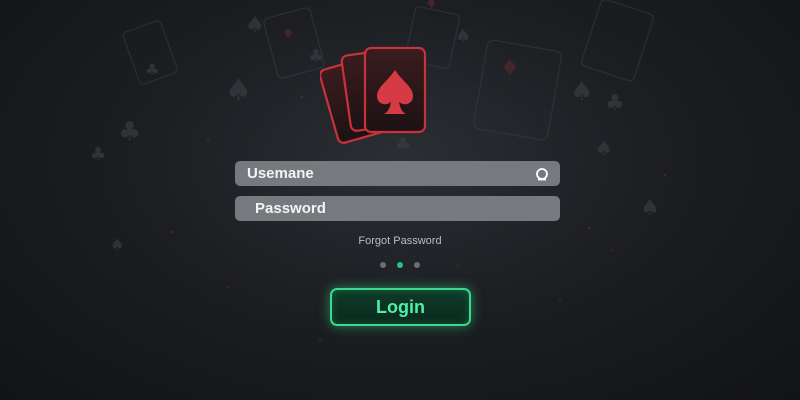 This screenshot has width=800, height=400. What do you see at coordinates (400, 241) in the screenshot?
I see `forgot-password-link: Forgot Password` at bounding box center [400, 241].